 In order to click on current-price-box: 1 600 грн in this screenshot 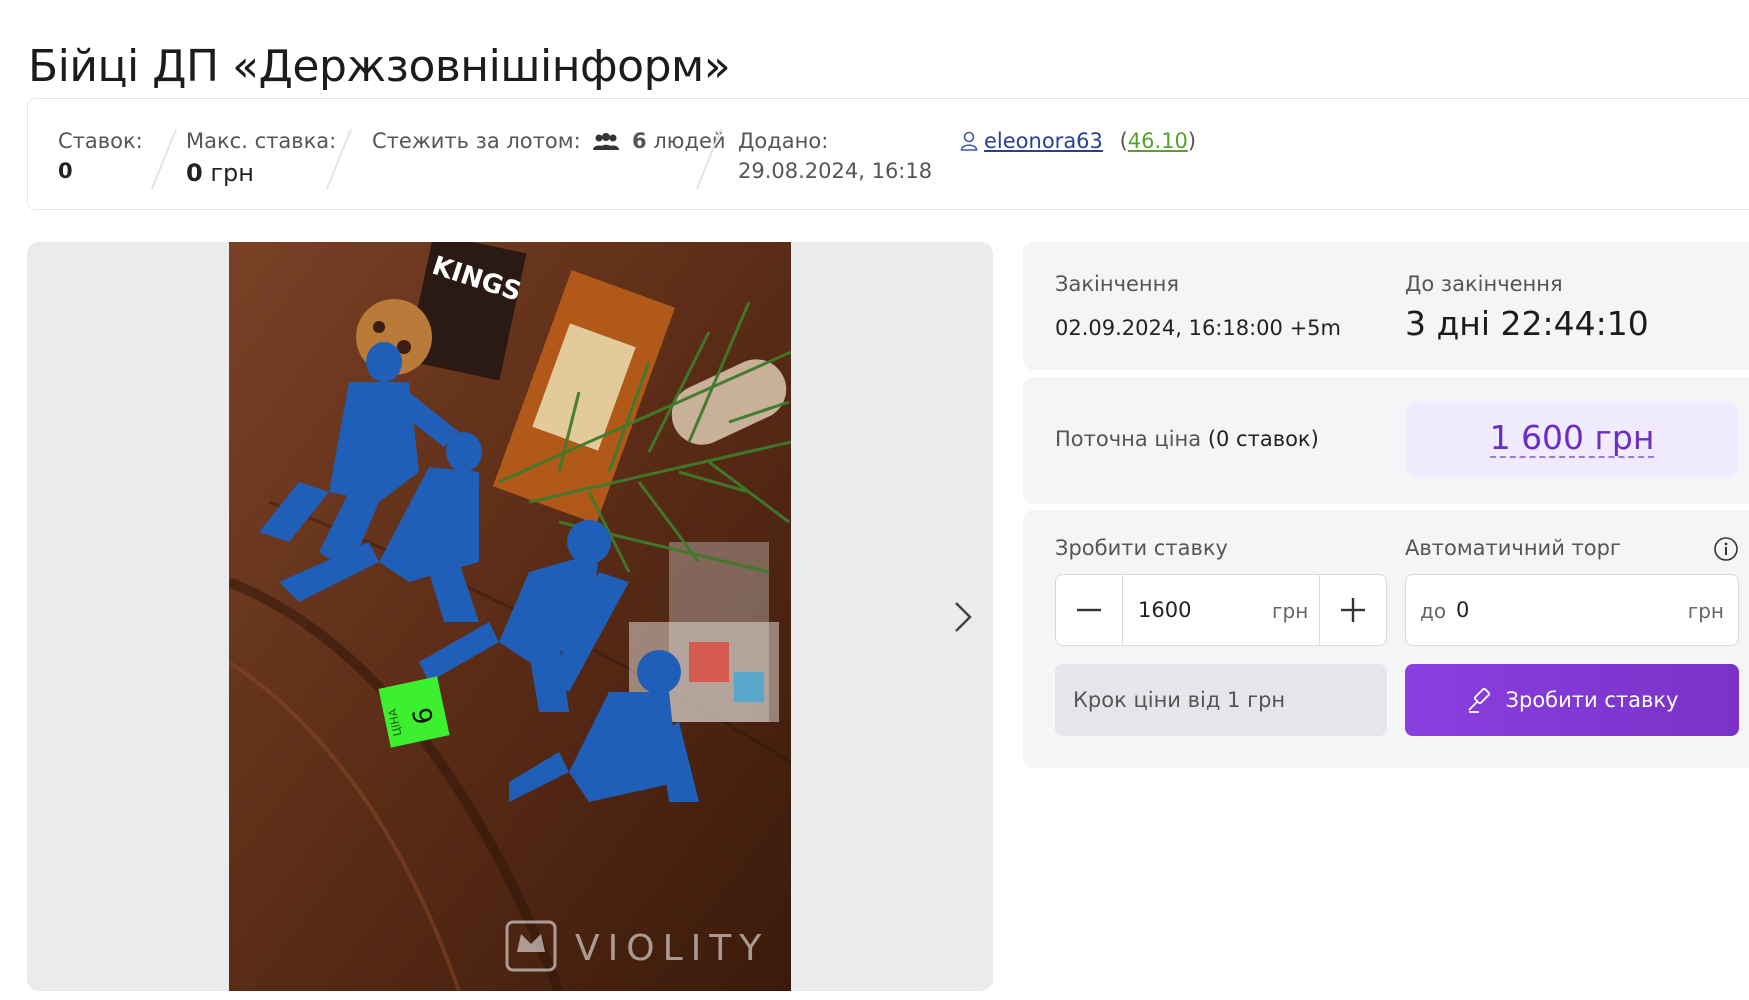, I will do `click(1572, 439)`.